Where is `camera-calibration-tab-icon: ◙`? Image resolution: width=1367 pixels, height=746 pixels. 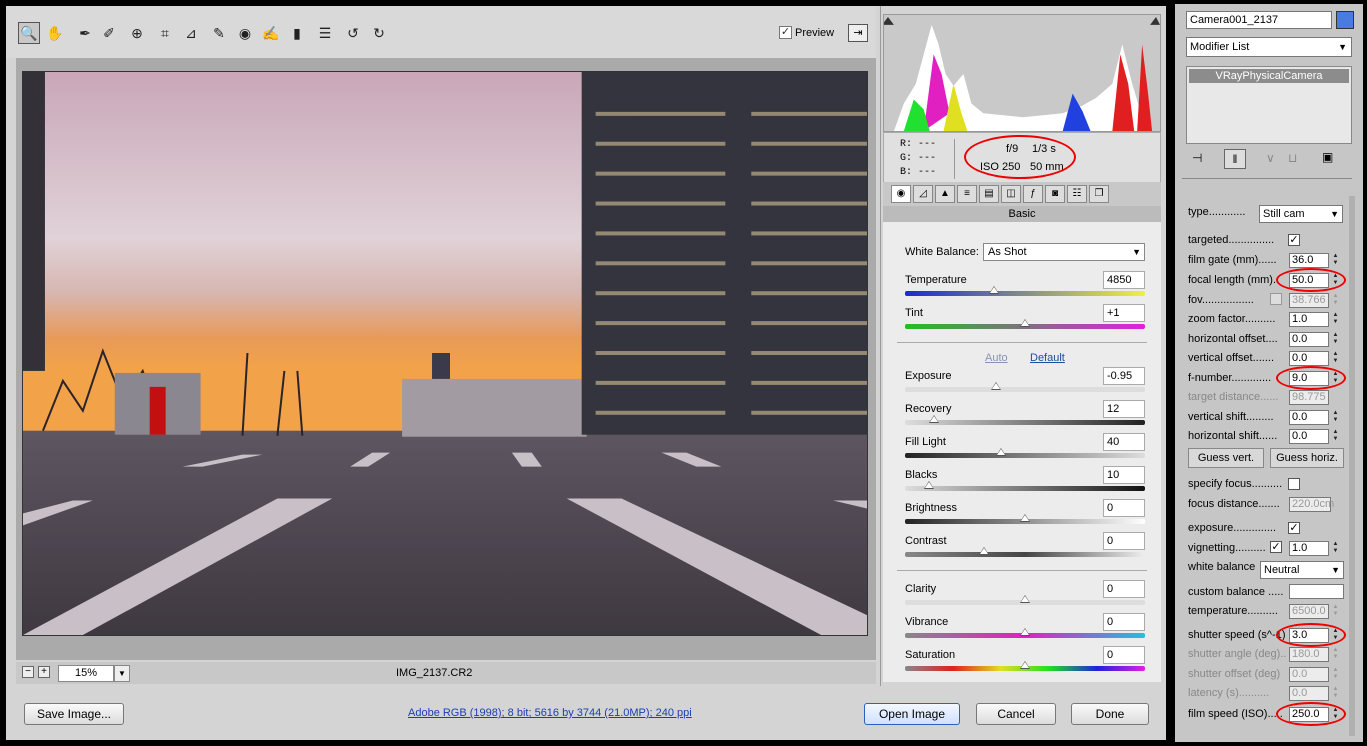 camera-calibration-tab-icon: ◙ is located at coordinates (1055, 194).